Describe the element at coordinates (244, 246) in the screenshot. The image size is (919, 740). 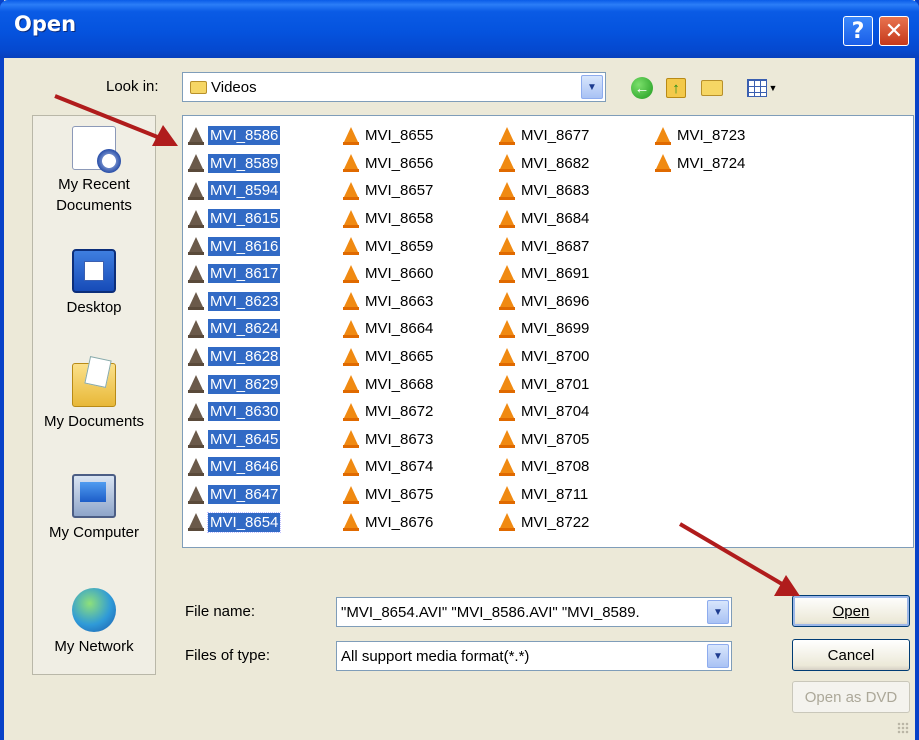
I see `file-name: MVI_8616` at that location.